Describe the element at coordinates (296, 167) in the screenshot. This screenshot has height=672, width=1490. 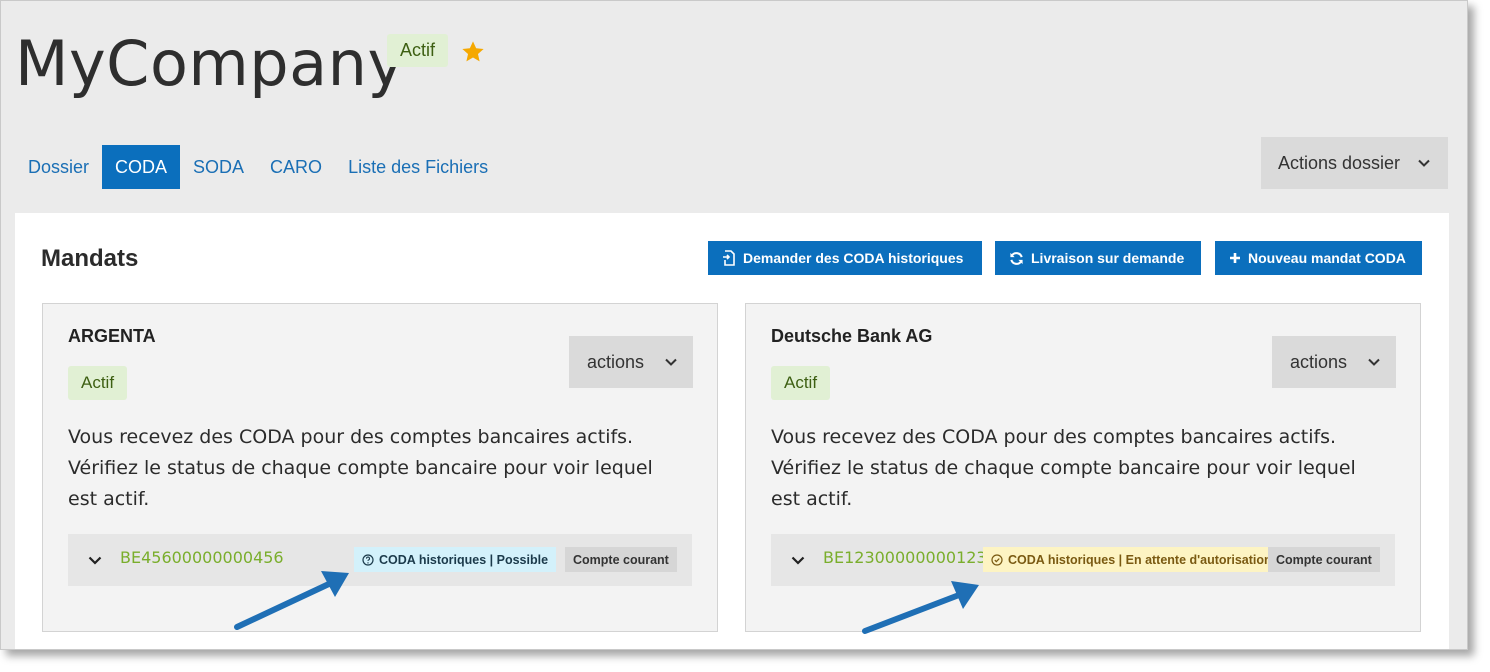
I see `tab-caro: CARO` at that location.